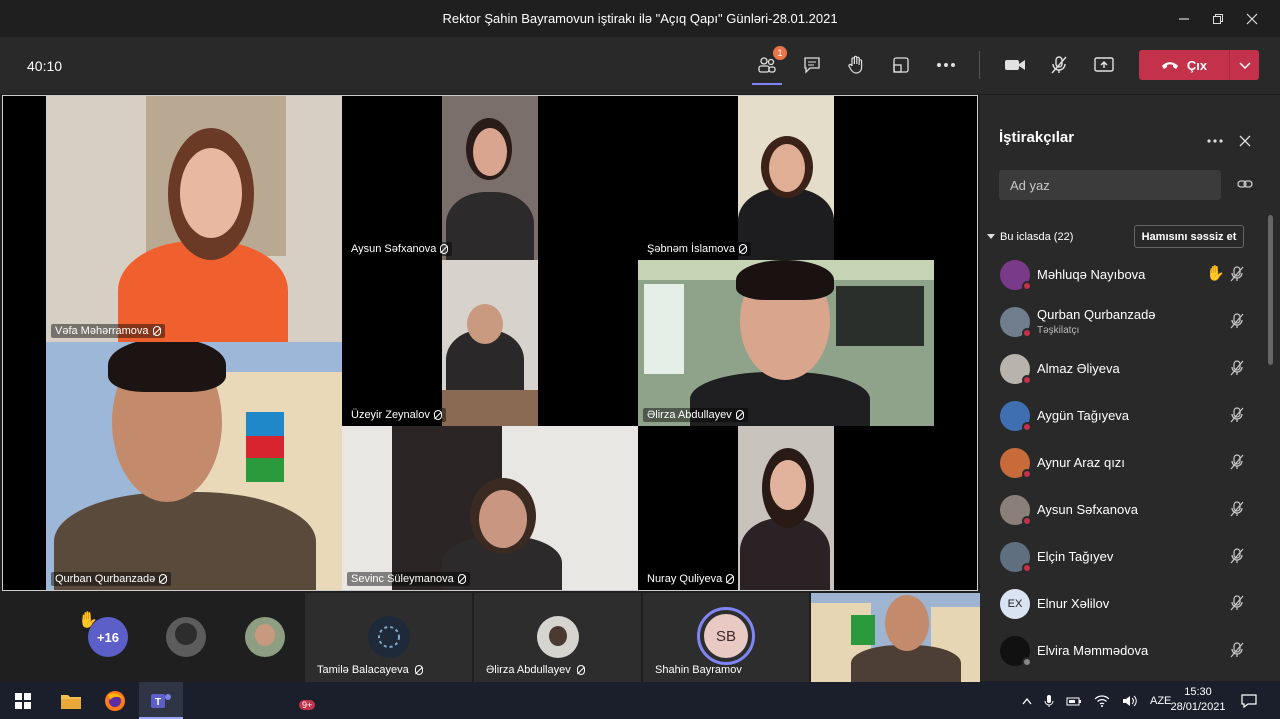 The height and width of the screenshot is (719, 1280). Describe the element at coordinates (370, 670) in the screenshot. I see `strip-name: Tamilə Balacayeva` at that location.